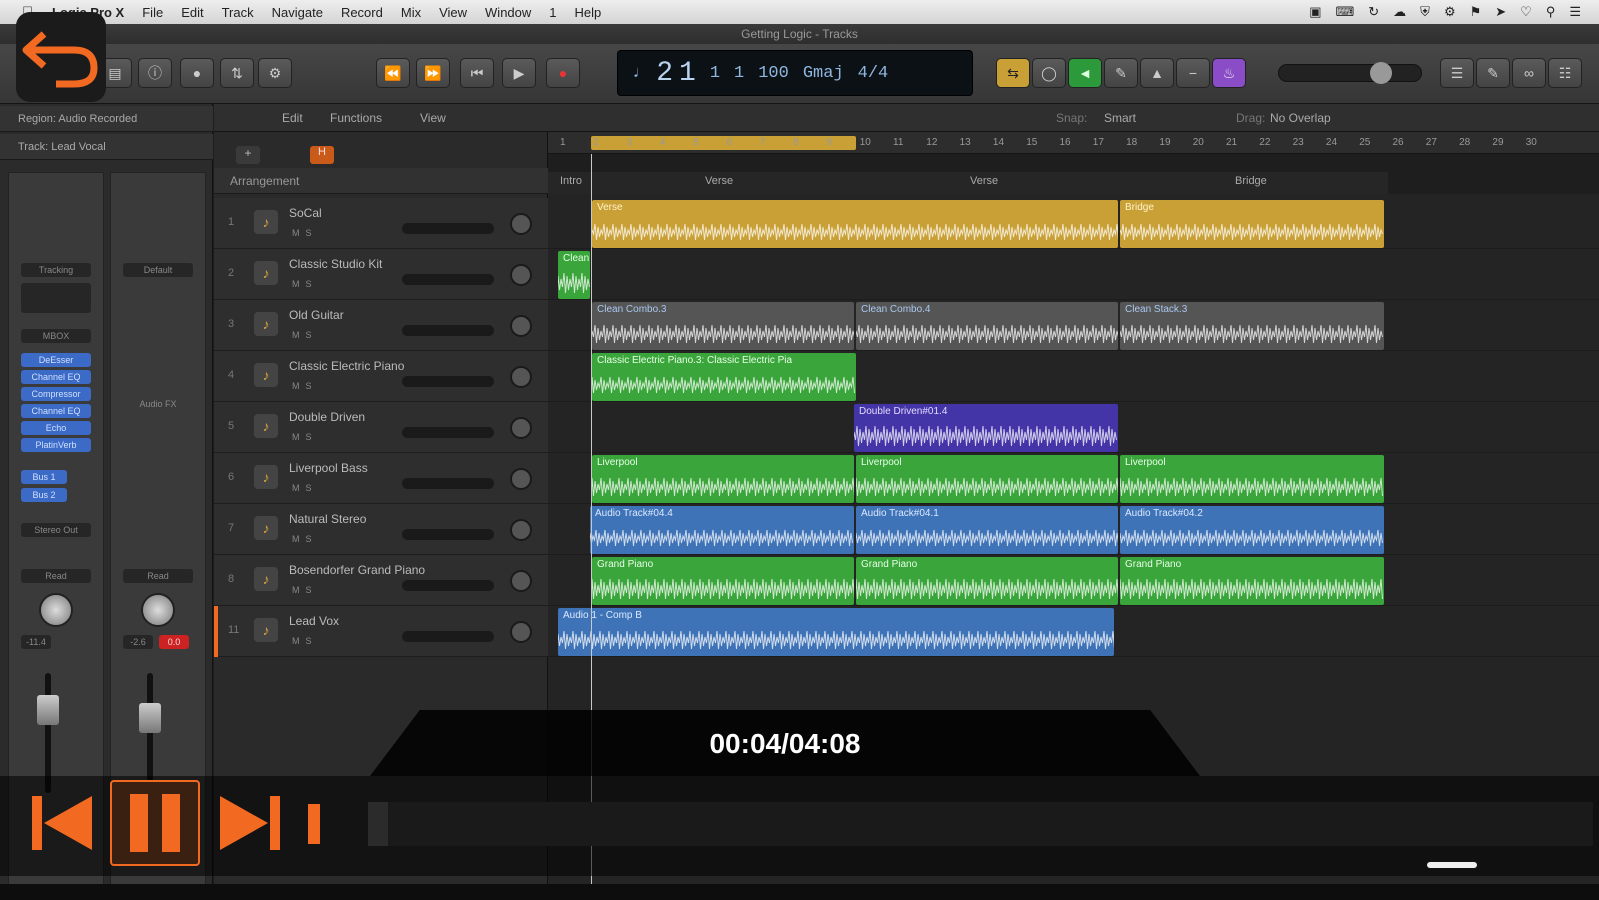 The width and height of the screenshot is (1599, 900). What do you see at coordinates (158, 270) in the screenshot?
I see `setting-right: Default` at bounding box center [158, 270].